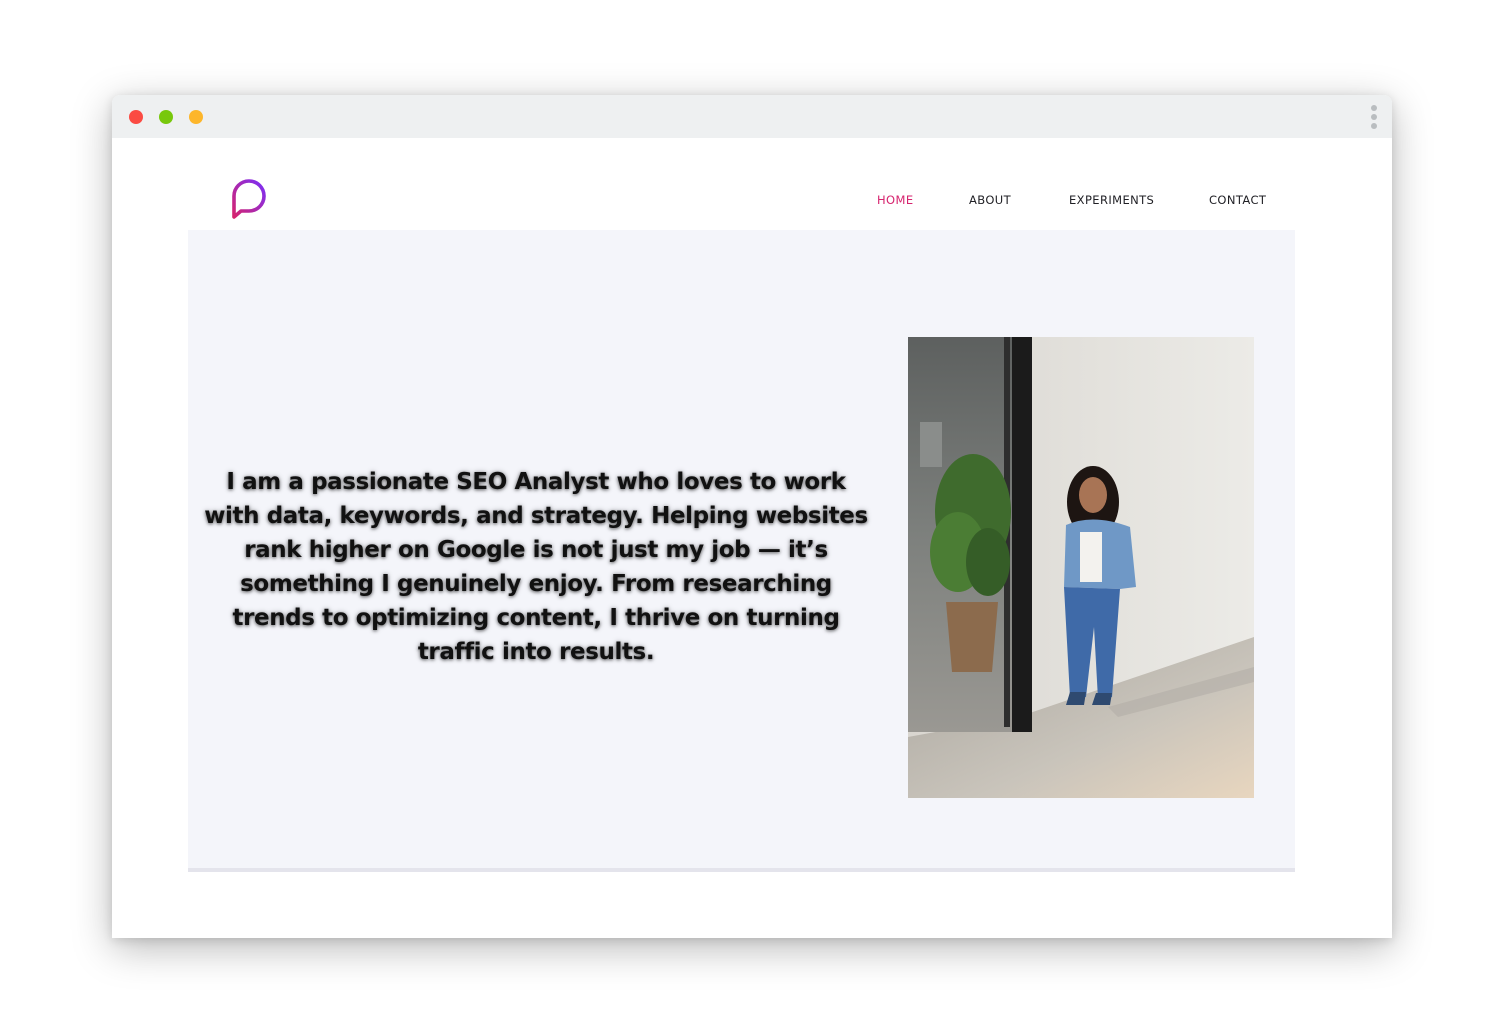  I want to click on main-nav: HOME ABOUT EXPERIMENTS CONTACT, so click(752, 201).